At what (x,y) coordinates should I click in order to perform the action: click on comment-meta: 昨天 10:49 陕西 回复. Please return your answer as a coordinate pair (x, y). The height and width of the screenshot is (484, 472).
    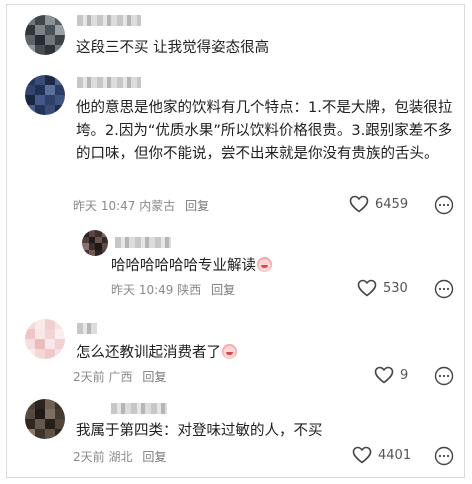
    Looking at the image, I should click on (173, 289).